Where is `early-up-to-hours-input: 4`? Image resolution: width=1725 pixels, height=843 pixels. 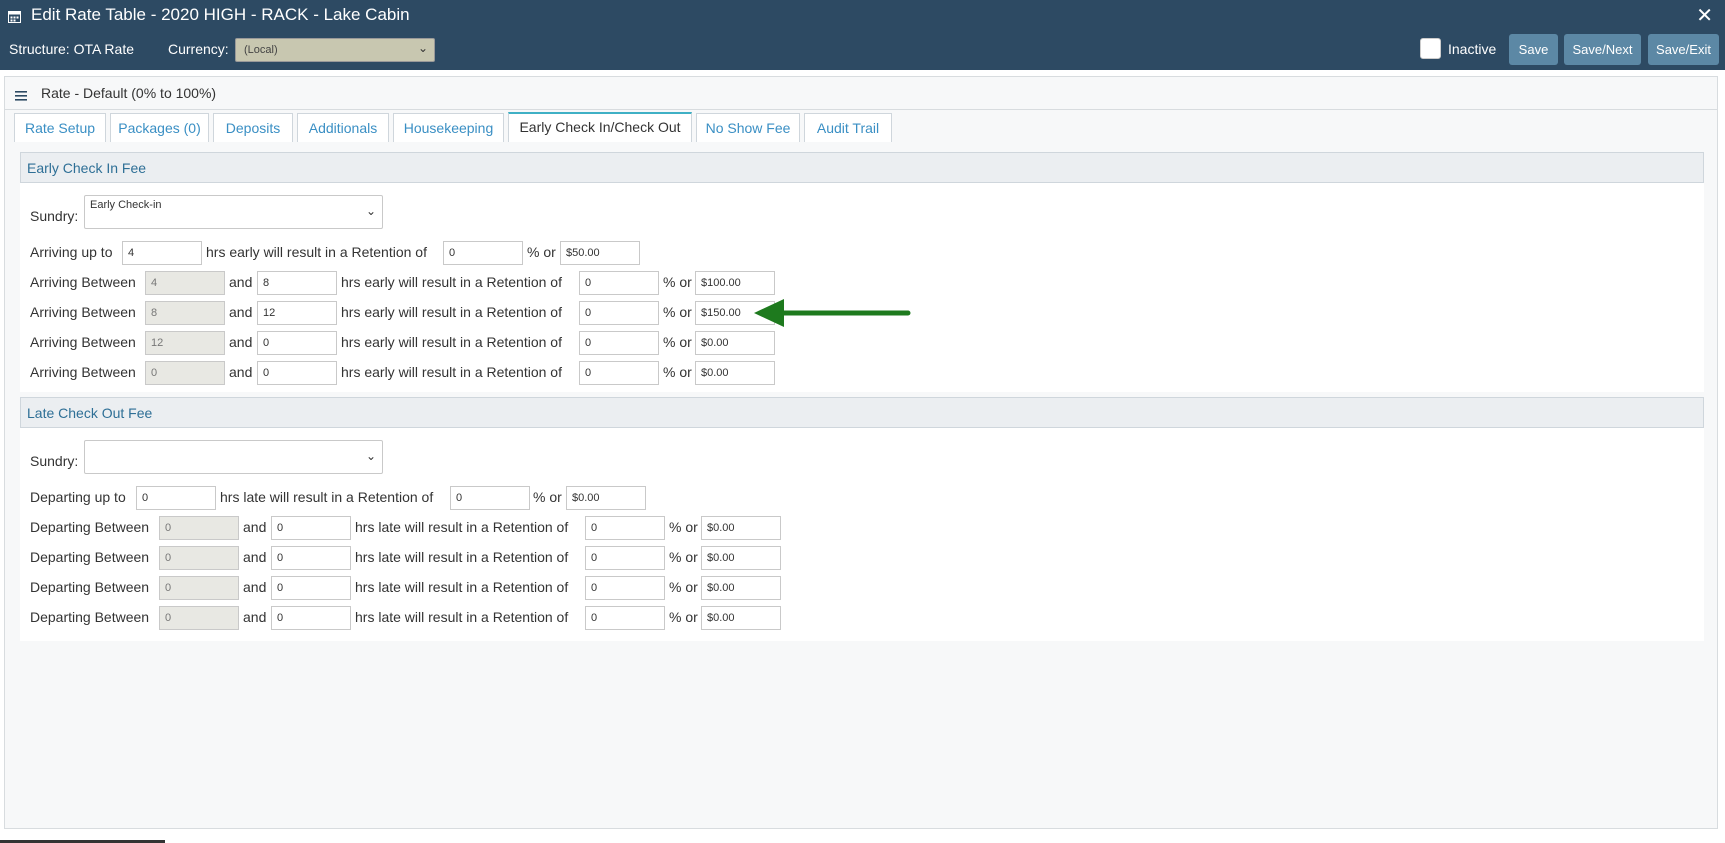 early-up-to-hours-input: 4 is located at coordinates (162, 253).